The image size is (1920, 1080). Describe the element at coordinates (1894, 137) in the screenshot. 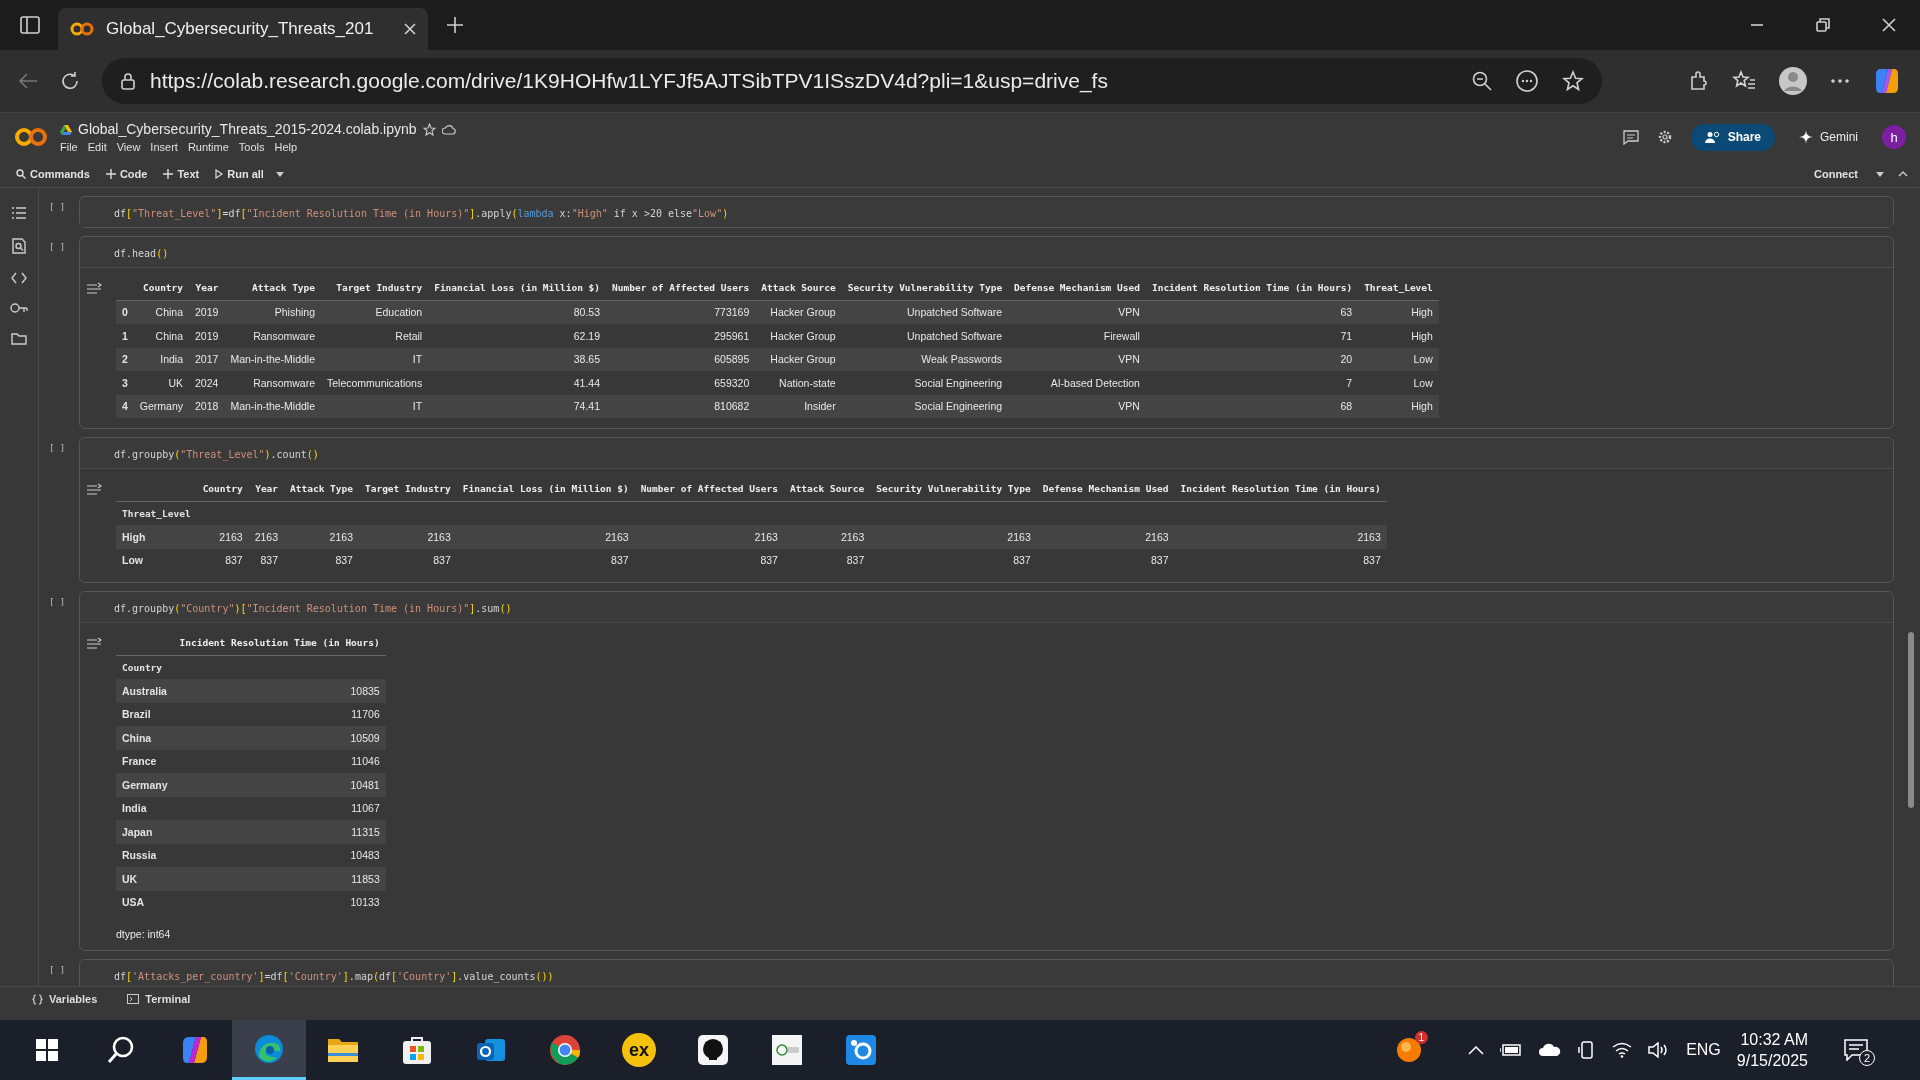

I see `avatar: h` at that location.